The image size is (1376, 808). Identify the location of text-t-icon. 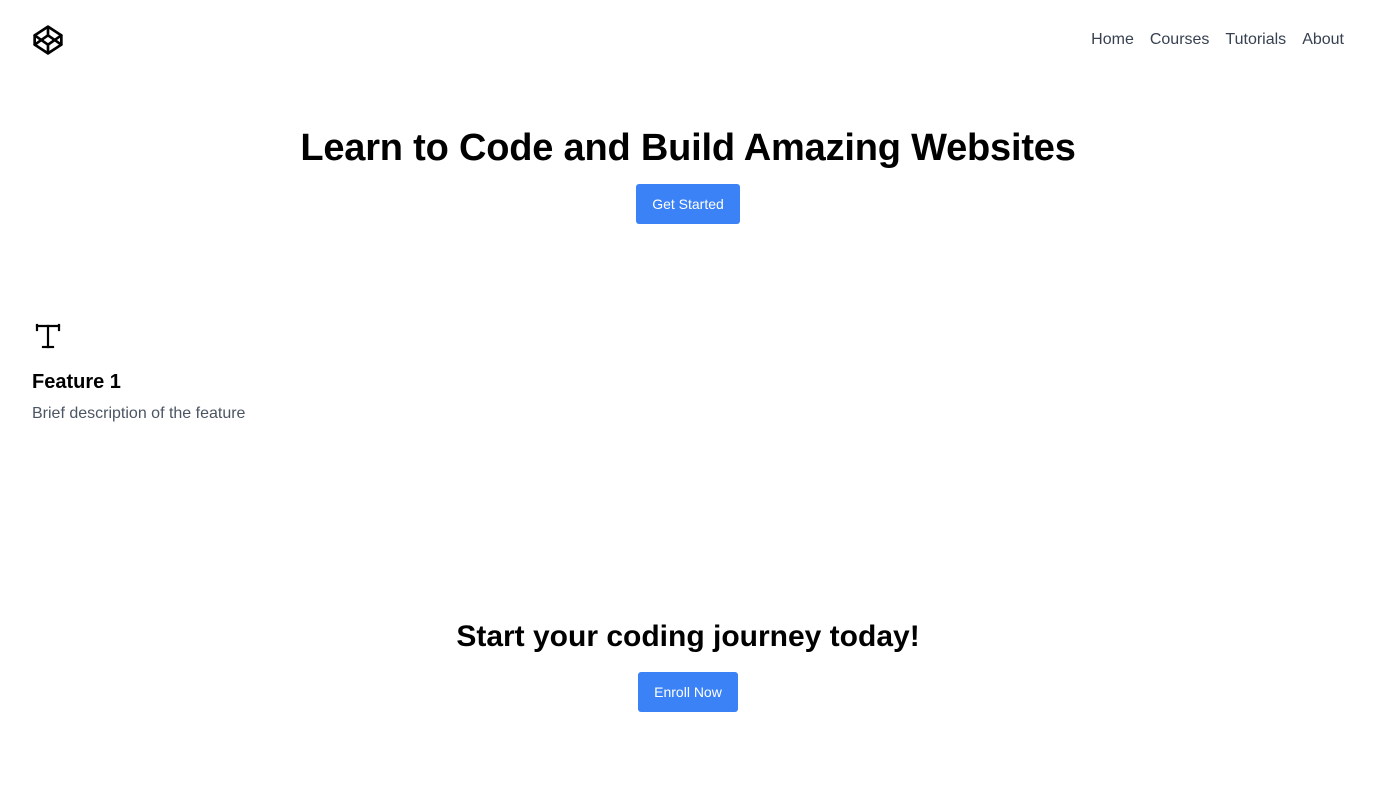
(48, 336).